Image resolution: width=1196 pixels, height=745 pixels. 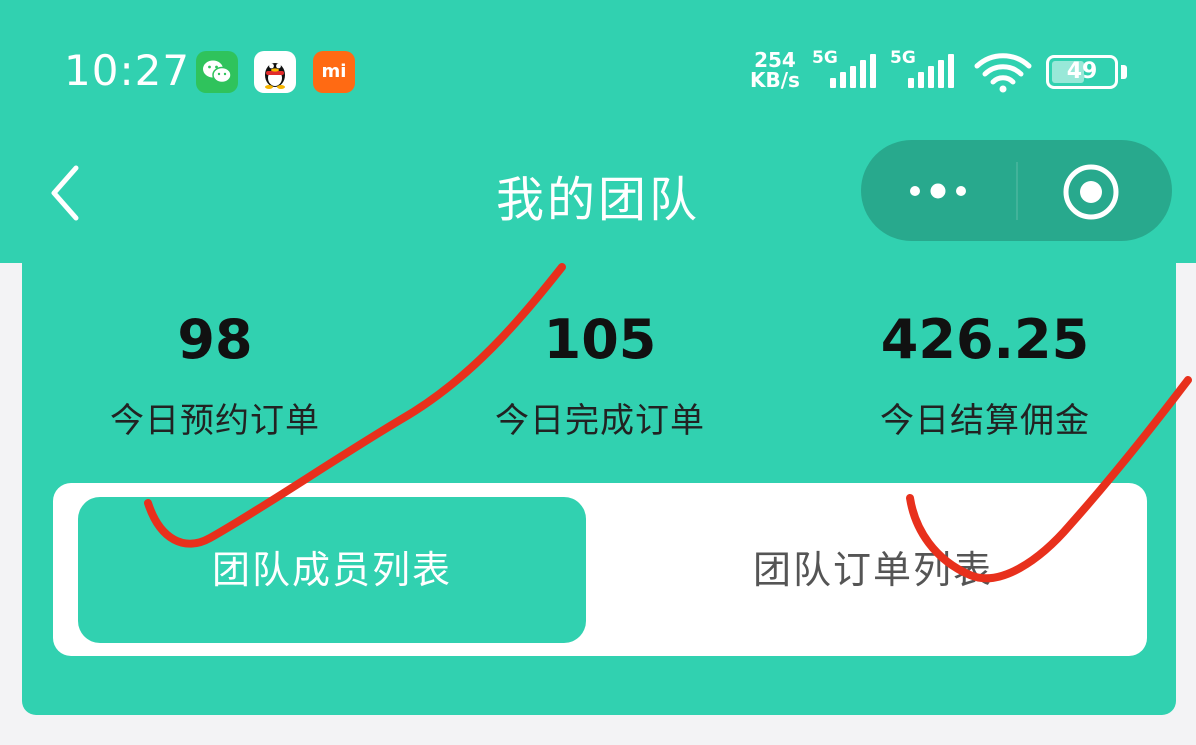 I want to click on mini-program-capsule, so click(x=1016, y=190).